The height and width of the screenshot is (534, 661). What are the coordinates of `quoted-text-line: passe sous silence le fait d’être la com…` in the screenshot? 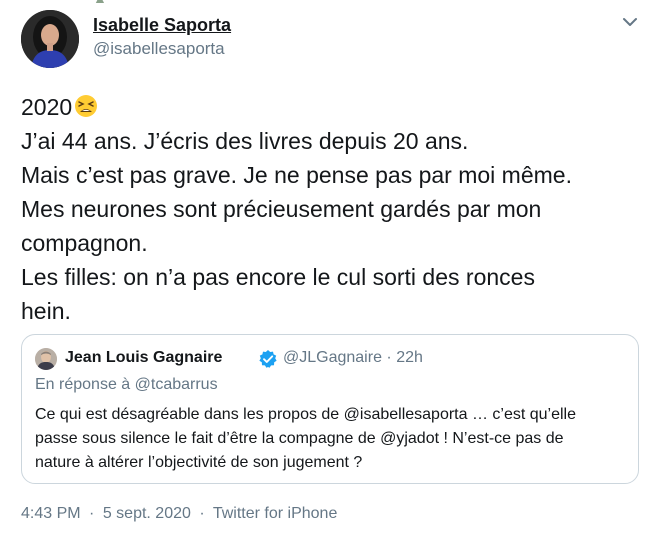 It's located at (299, 438).